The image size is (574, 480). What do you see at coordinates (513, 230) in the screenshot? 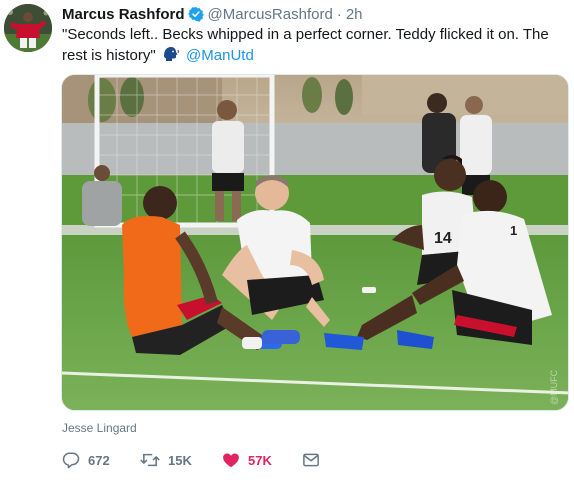
I see `svg-text: 1` at bounding box center [513, 230].